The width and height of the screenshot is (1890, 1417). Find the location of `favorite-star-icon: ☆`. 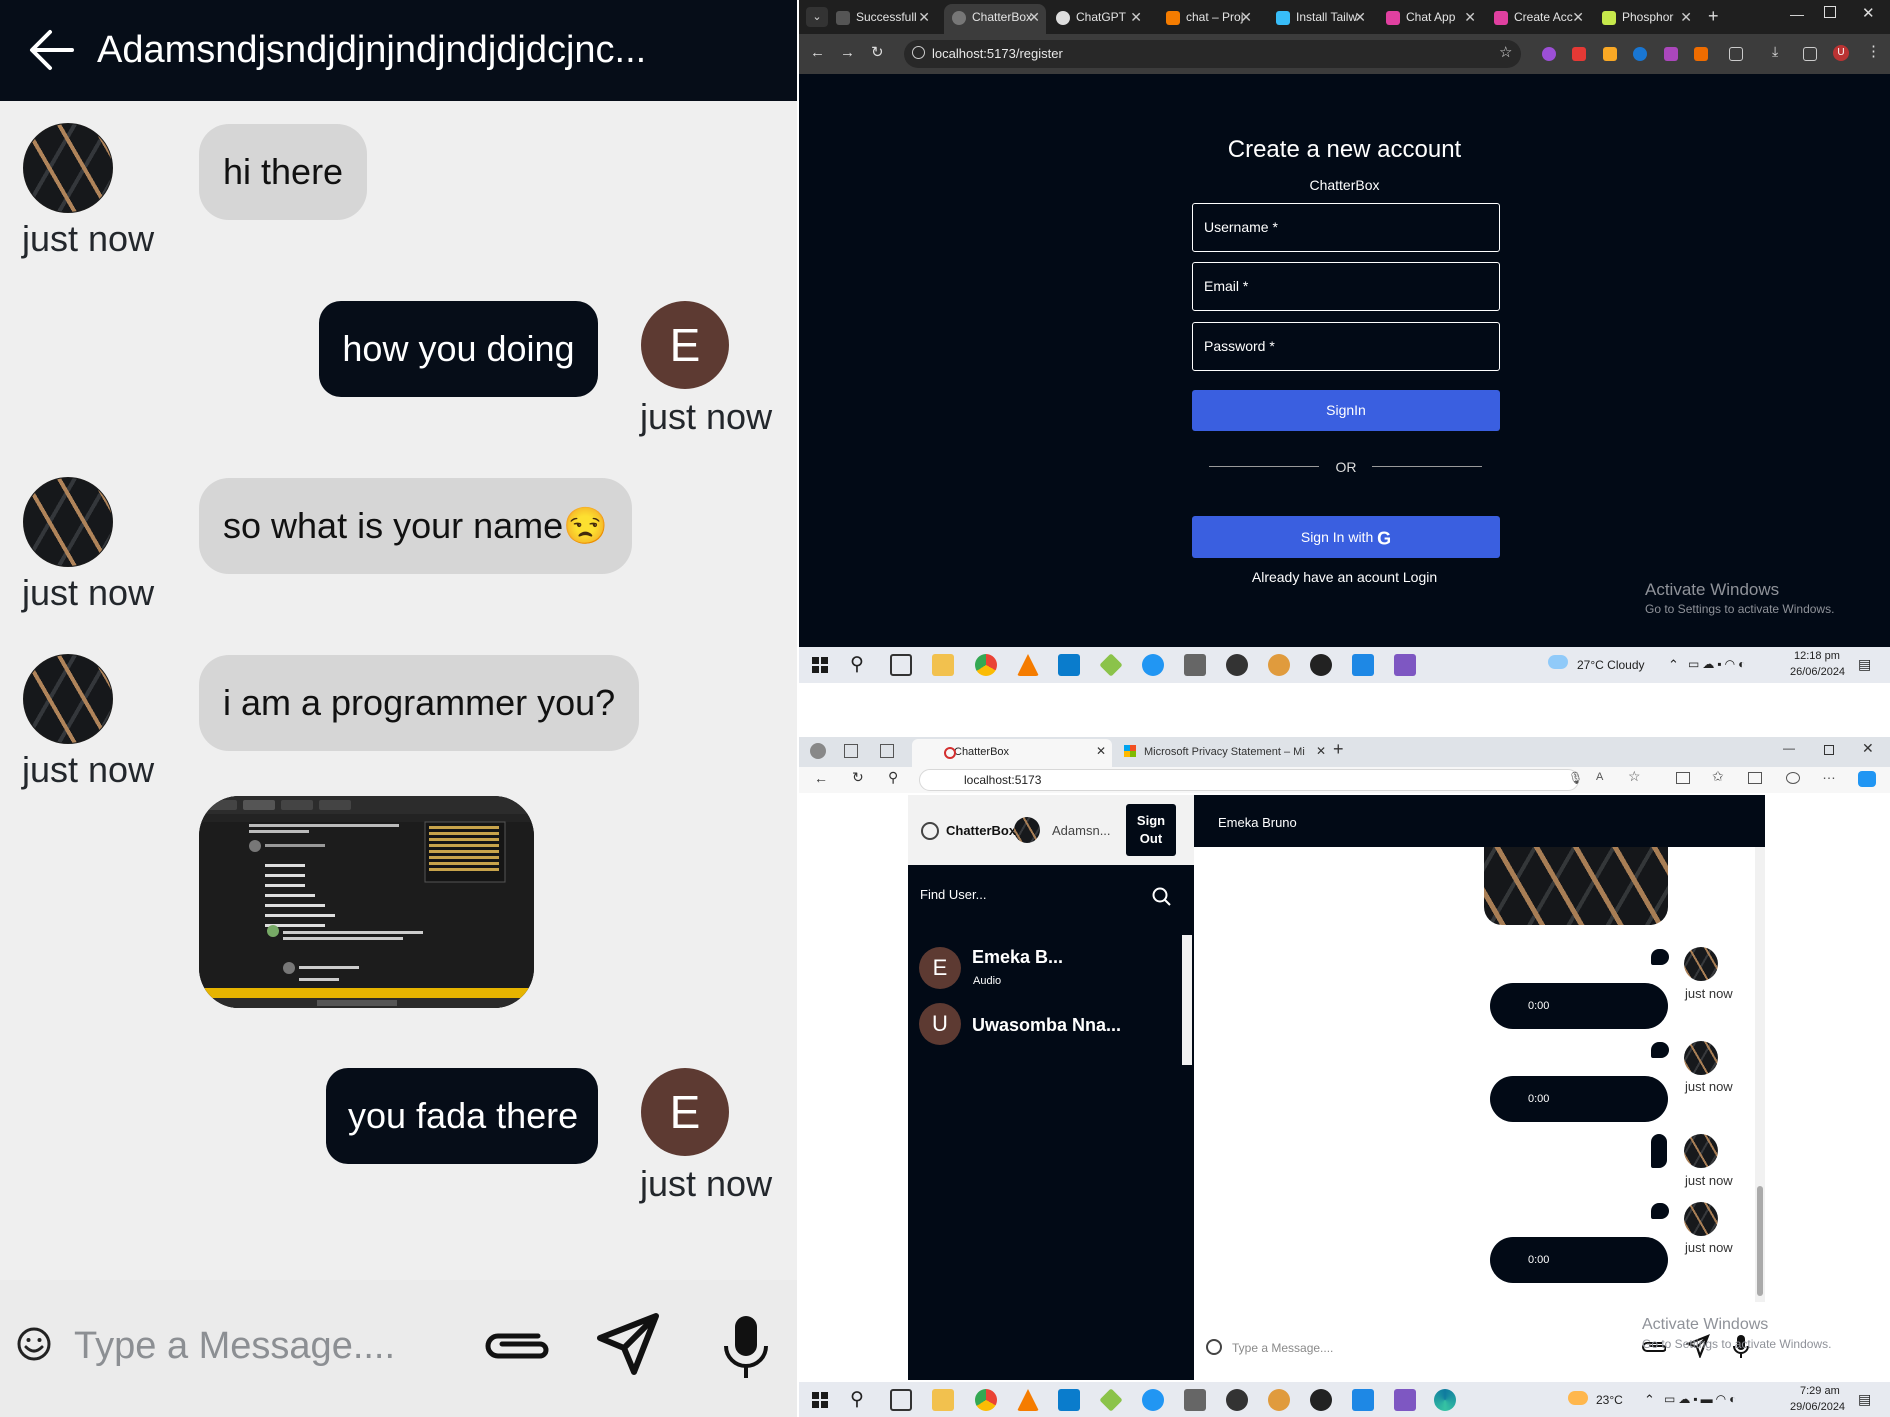

favorite-star-icon: ☆ is located at coordinates (1634, 776).